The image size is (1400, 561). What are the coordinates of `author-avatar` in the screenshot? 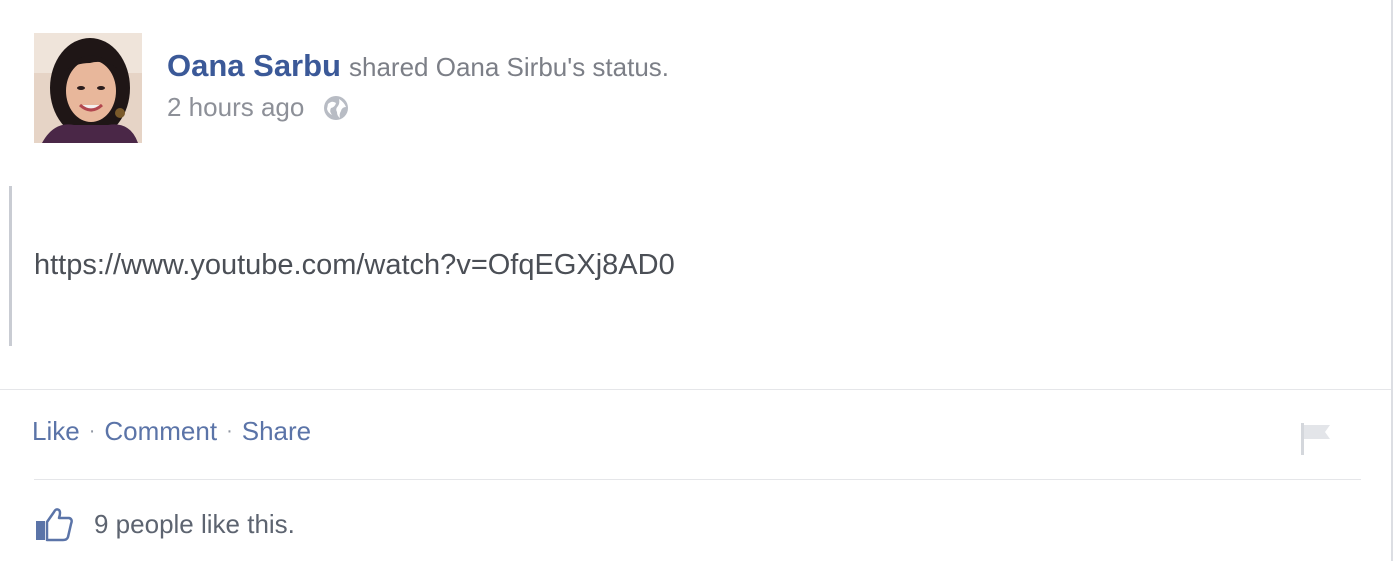 It's located at (88, 88).